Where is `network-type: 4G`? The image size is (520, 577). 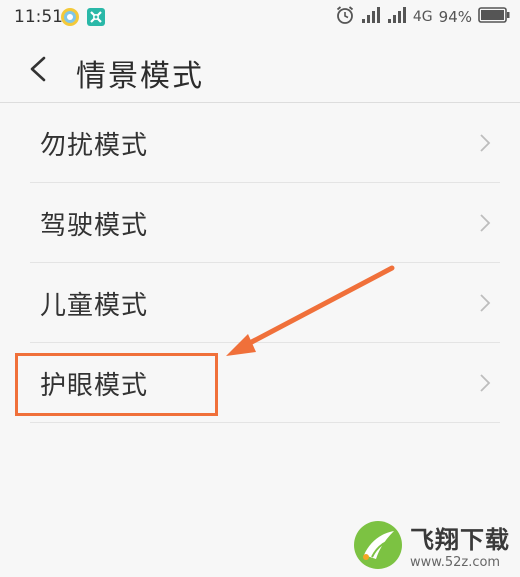
network-type: 4G is located at coordinates (422, 17).